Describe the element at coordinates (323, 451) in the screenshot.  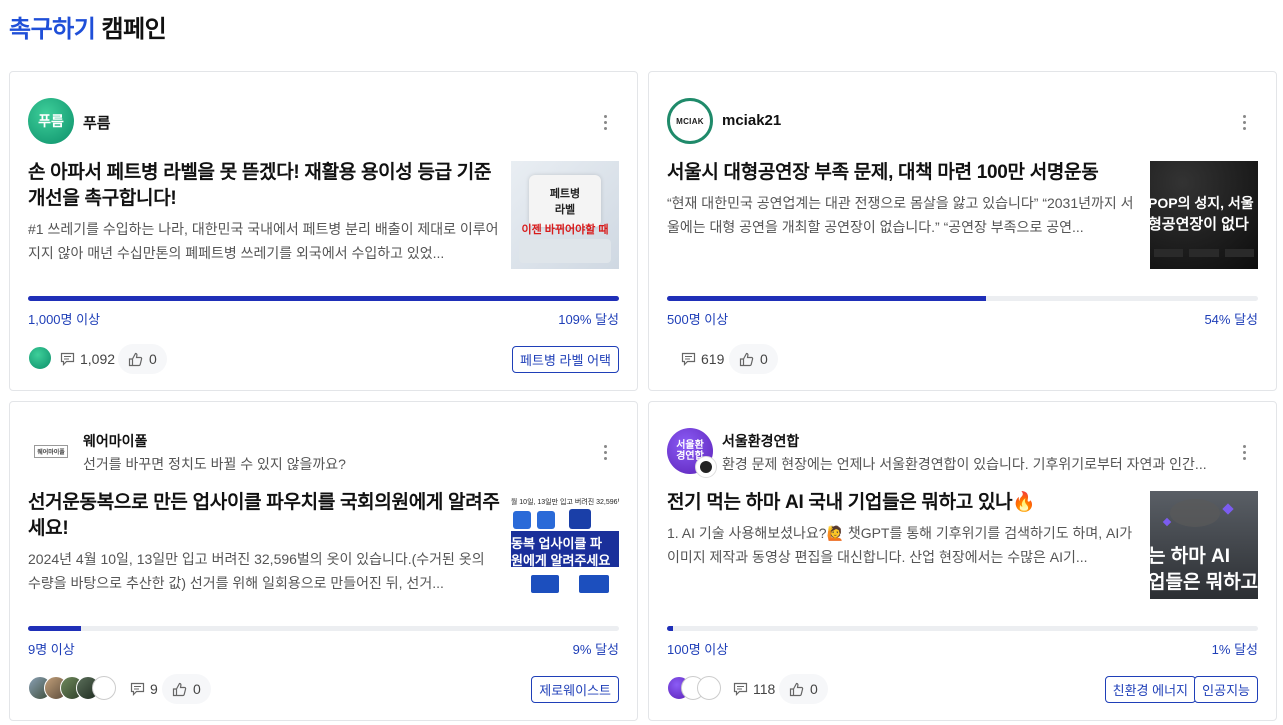
I see `card-header: 웨어마이폴 웨어마이폴 선거를 바꾸면 정치도 바뀔 수 있지 않을까요?` at that location.